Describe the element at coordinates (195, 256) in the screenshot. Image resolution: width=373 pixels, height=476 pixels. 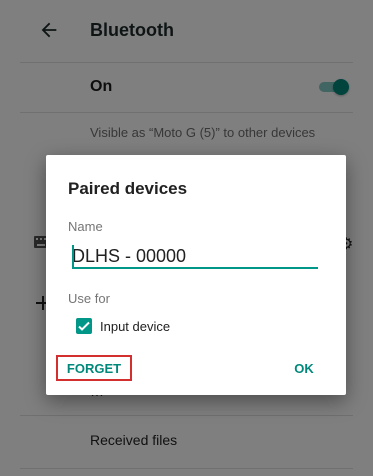
I see `device-name-input` at that location.